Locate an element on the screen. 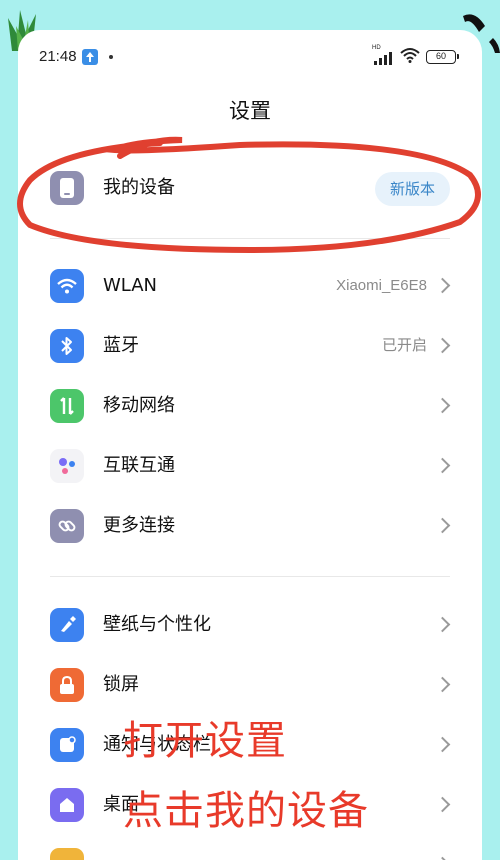  page-title: 设置 is located at coordinates (250, 111).